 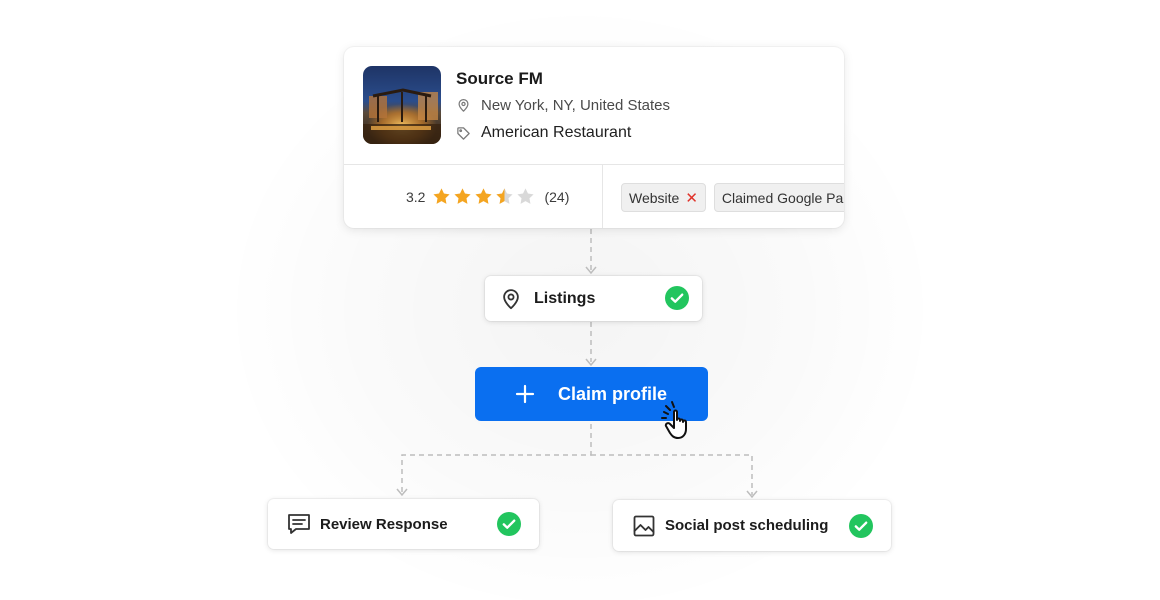 What do you see at coordinates (402, 105) in the screenshot?
I see `business-photo` at bounding box center [402, 105].